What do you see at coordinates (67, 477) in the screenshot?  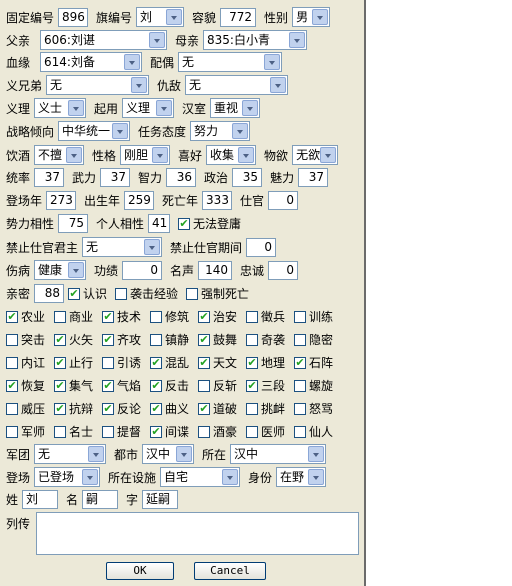 I see `appear-select: 已登场` at bounding box center [67, 477].